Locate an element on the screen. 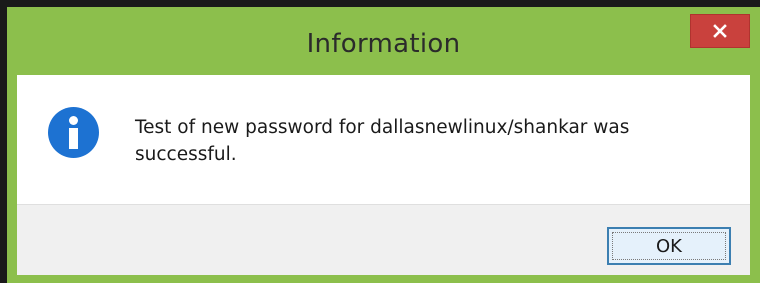 The image size is (760, 291). dialog-title: Information is located at coordinates (383, 44).